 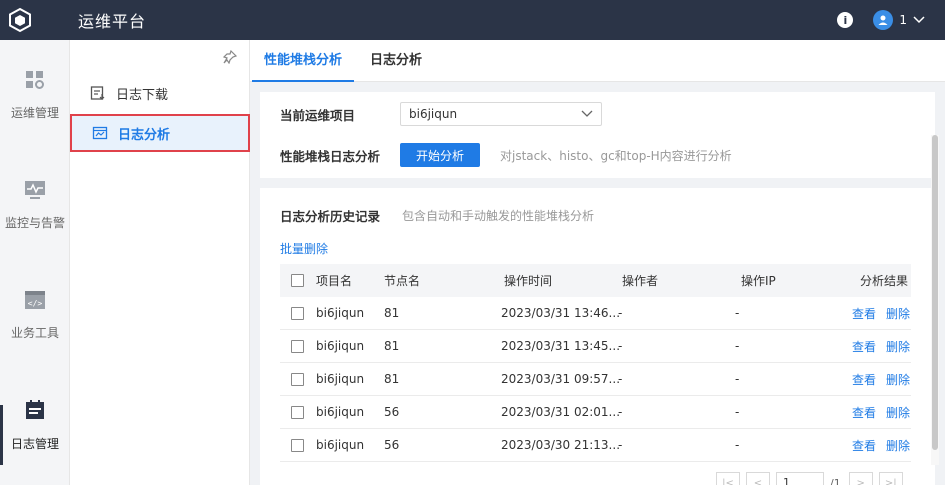 I want to click on rail-item-tools: </> 业务工具, so click(x=35, y=315).